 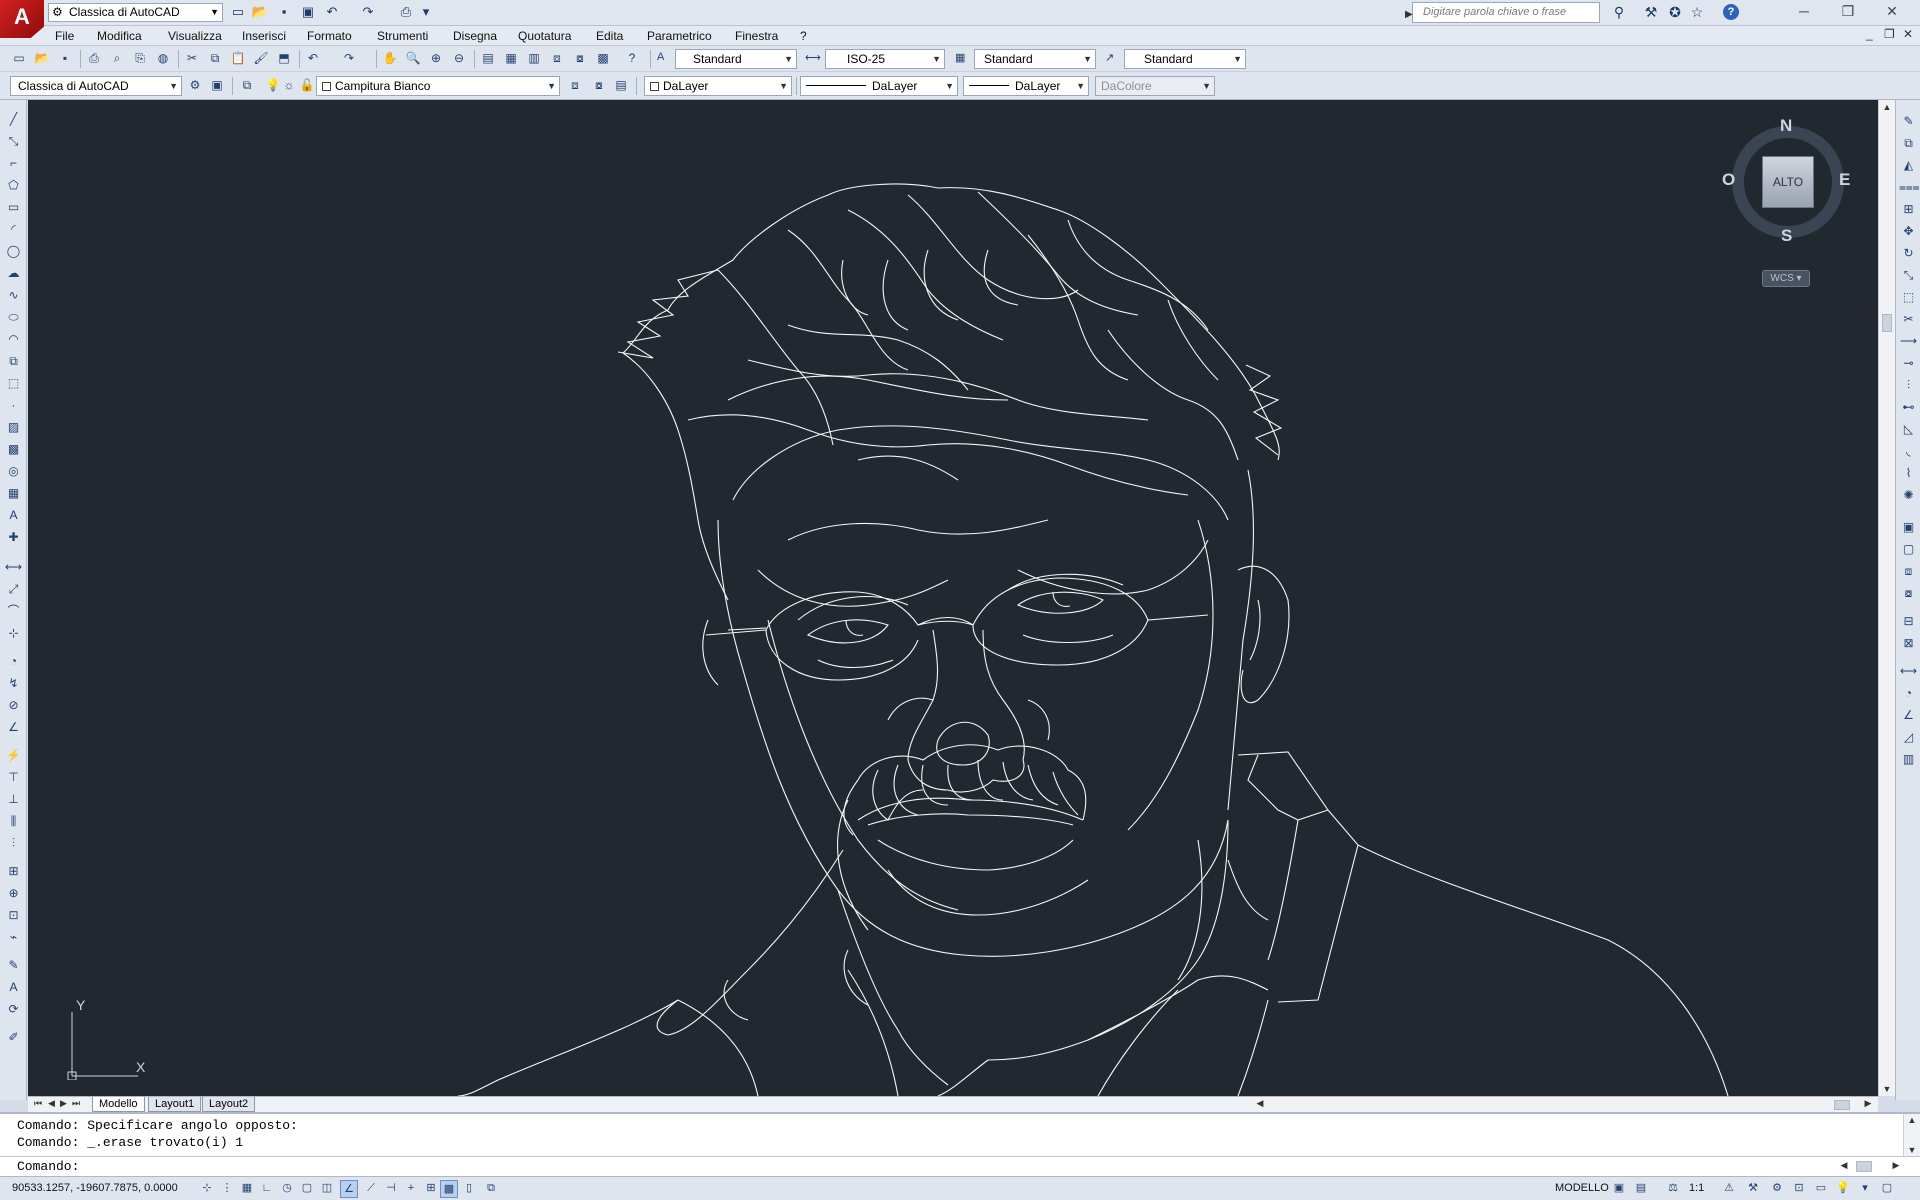 What do you see at coordinates (679, 36) in the screenshot?
I see `menu-parametrico: Parametrico` at bounding box center [679, 36].